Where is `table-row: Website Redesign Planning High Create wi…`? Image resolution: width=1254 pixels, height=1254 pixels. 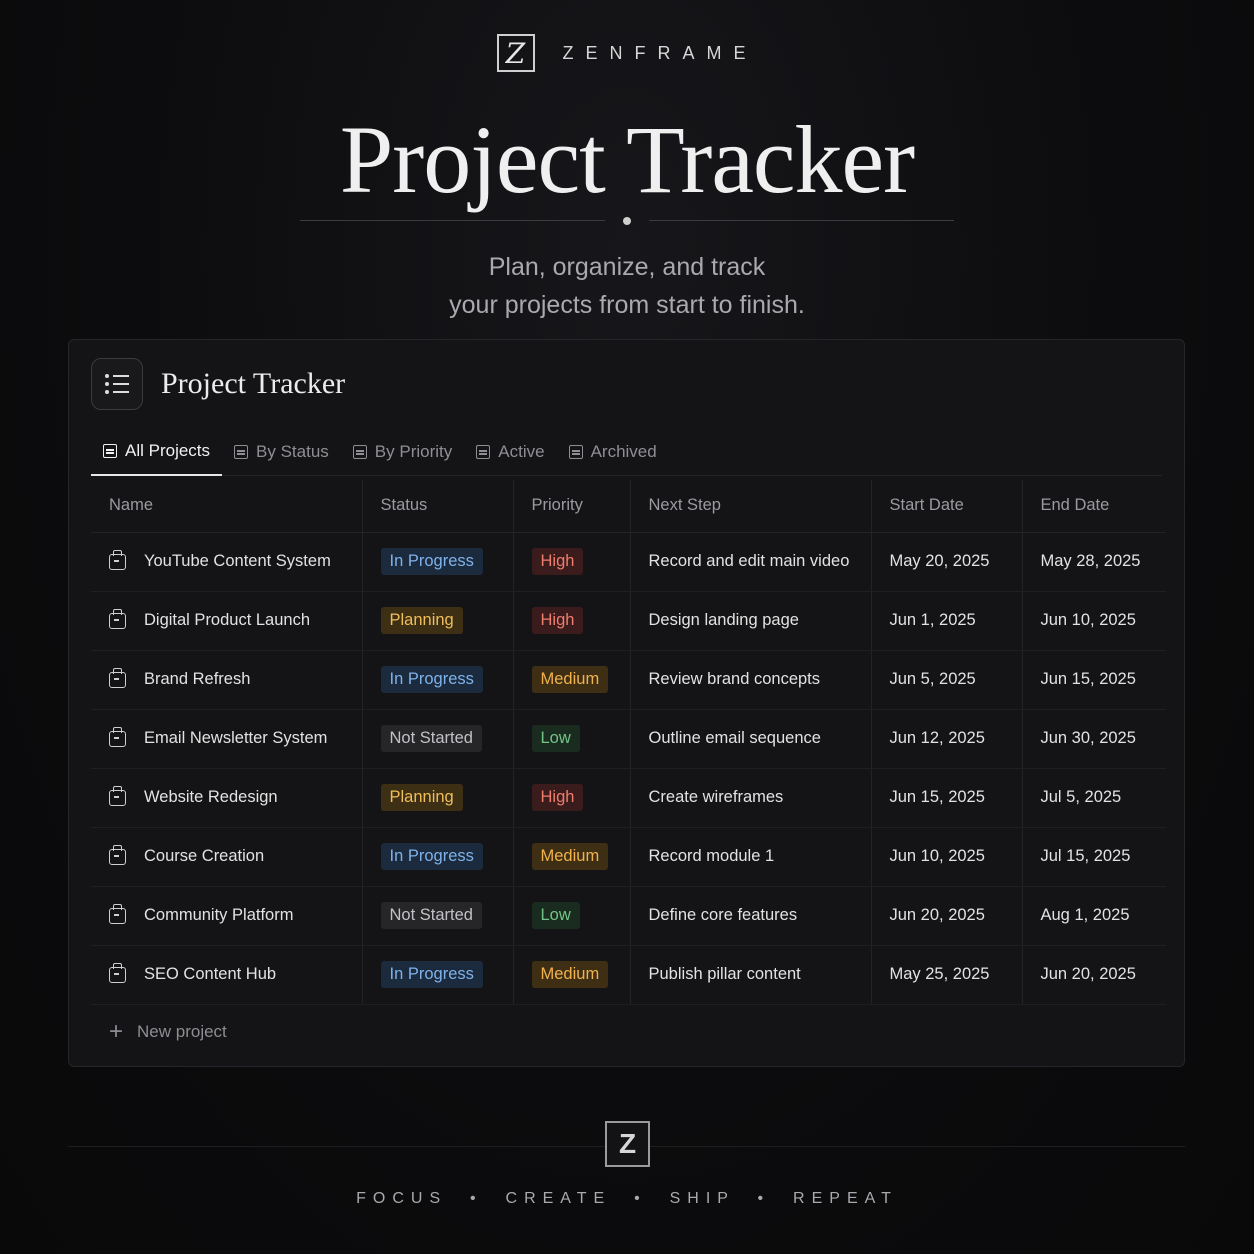 table-row: Website Redesign Planning High Create wi… is located at coordinates (628, 798).